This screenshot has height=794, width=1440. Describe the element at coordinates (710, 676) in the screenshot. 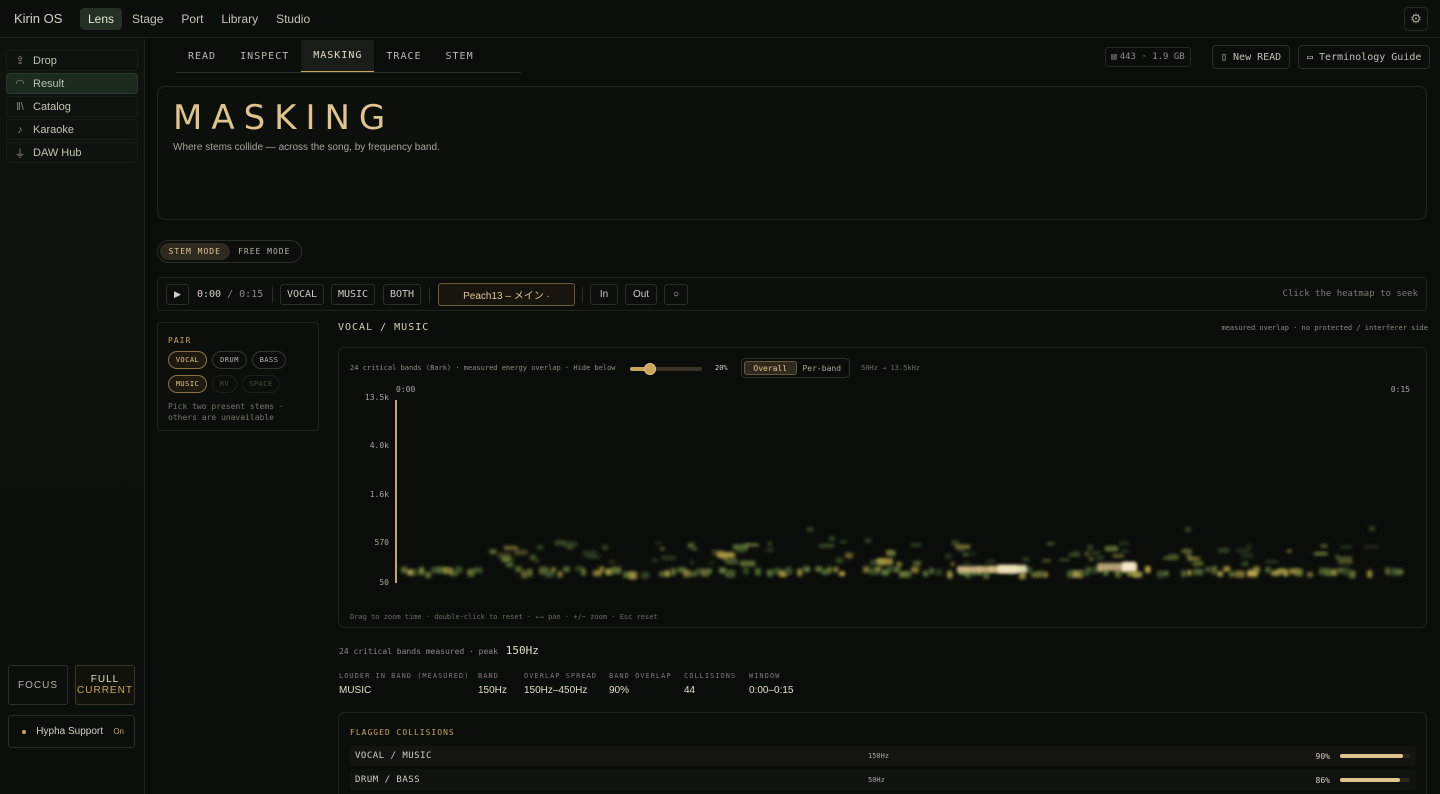

I see `metric-label: COLLISIONS` at that location.